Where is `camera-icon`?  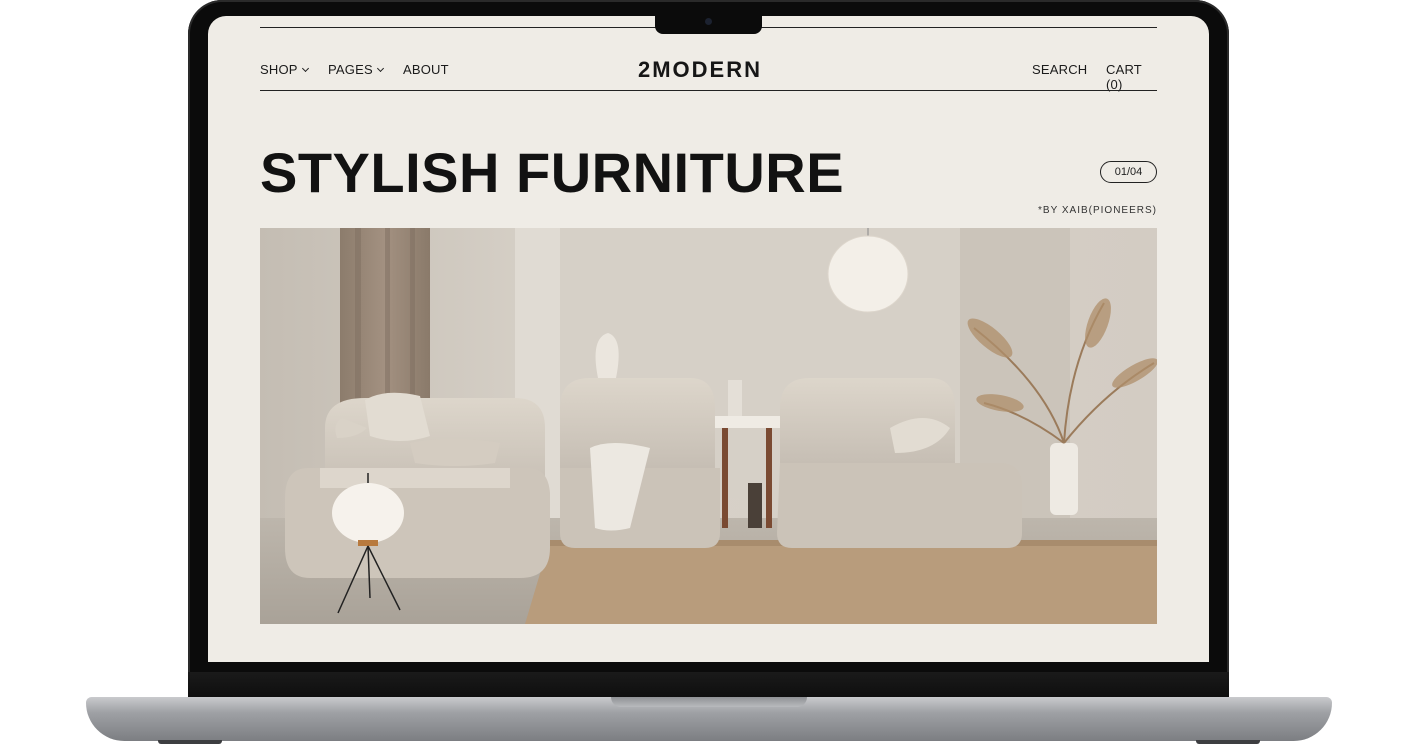
camera-icon is located at coordinates (708, 21).